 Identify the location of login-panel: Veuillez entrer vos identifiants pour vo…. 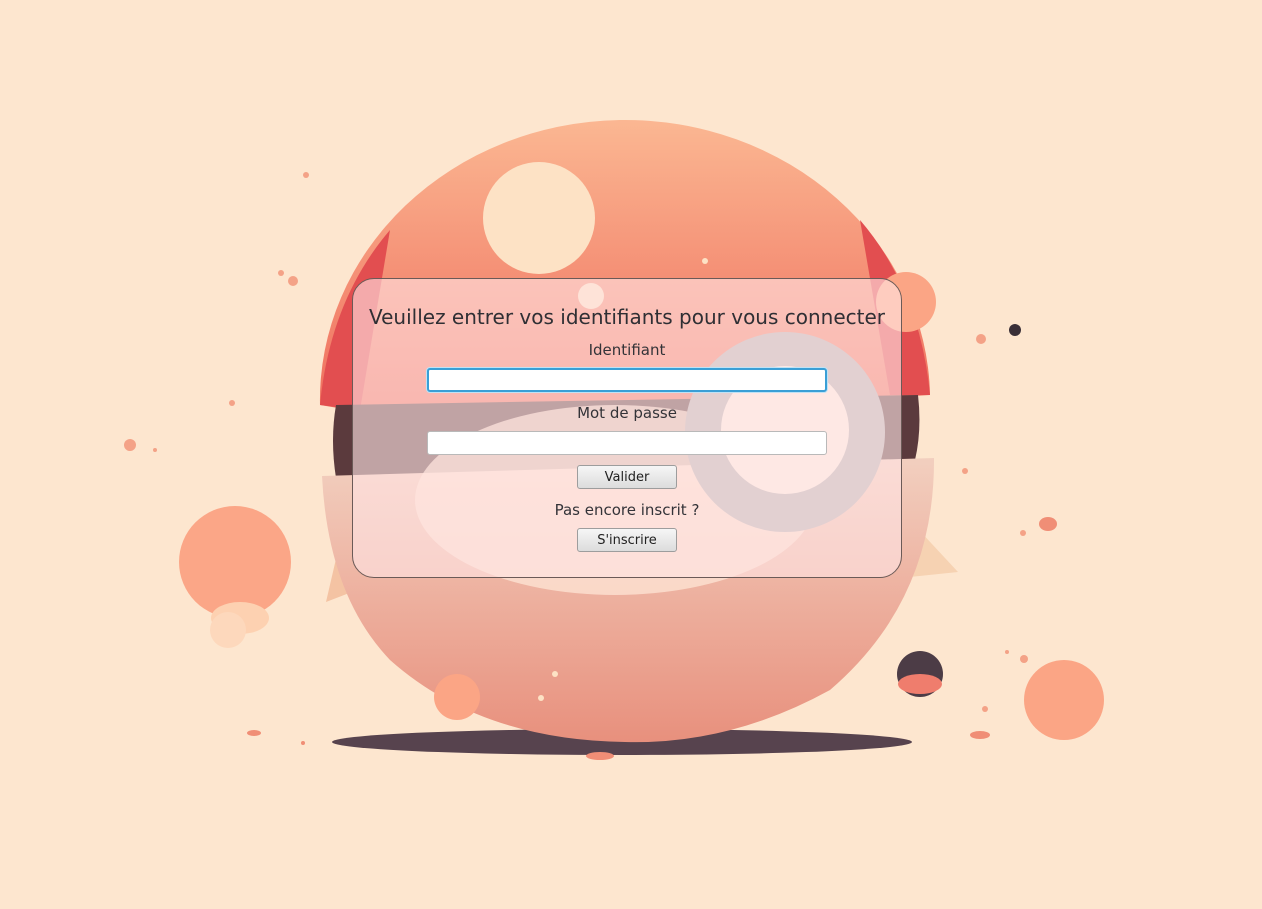
(627, 428).